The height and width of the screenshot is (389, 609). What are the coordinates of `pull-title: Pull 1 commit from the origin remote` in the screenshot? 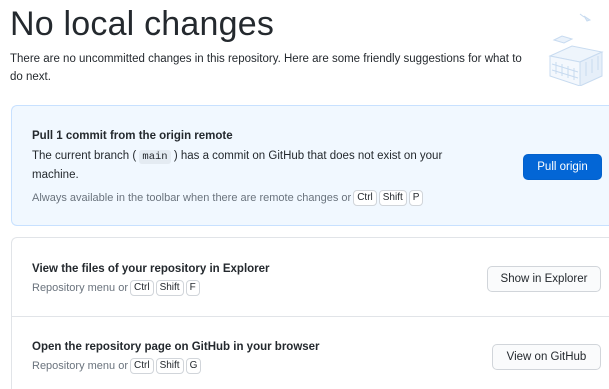 It's located at (132, 136).